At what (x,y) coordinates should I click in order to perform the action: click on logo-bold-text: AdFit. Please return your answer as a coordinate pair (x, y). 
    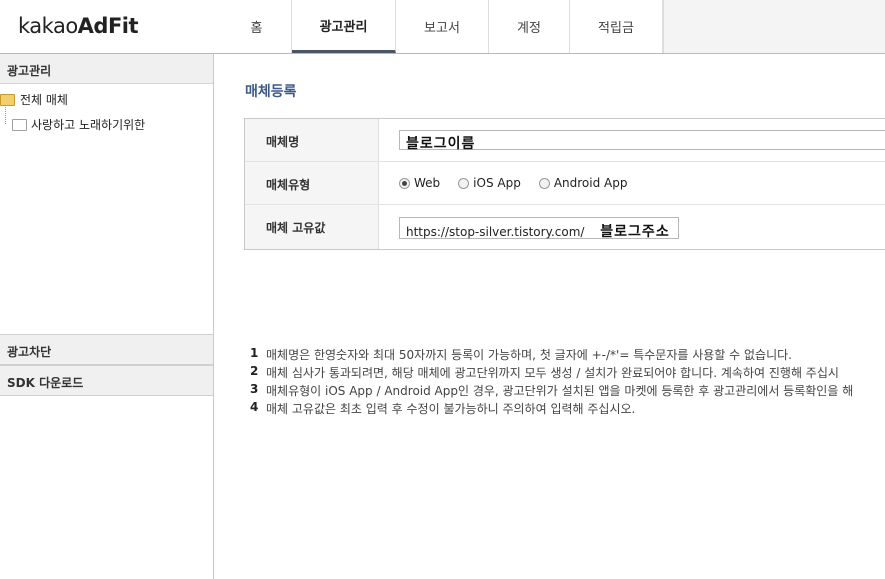
    Looking at the image, I should click on (108, 26).